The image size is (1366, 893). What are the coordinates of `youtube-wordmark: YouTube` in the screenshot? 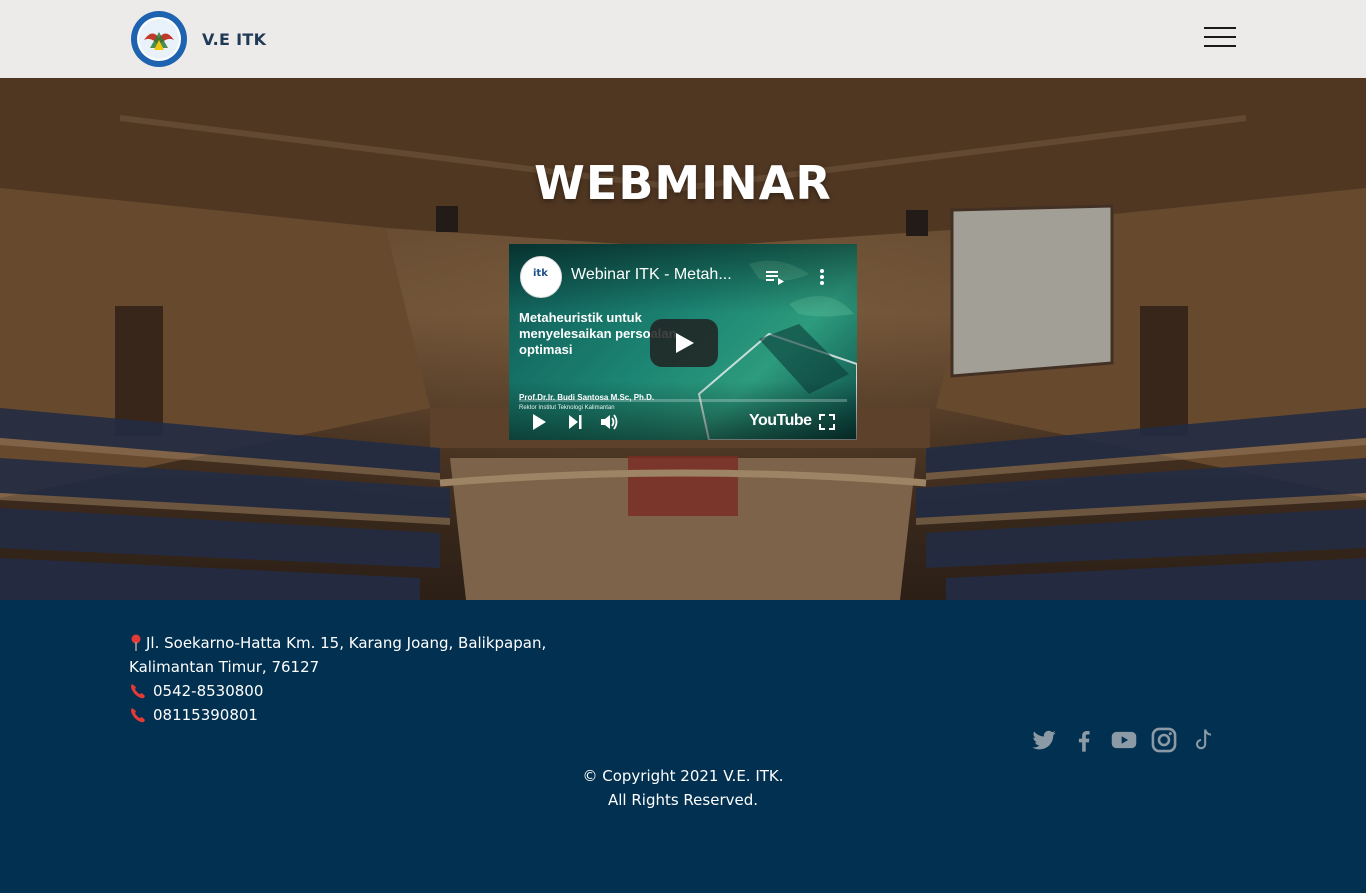 It's located at (780, 421).